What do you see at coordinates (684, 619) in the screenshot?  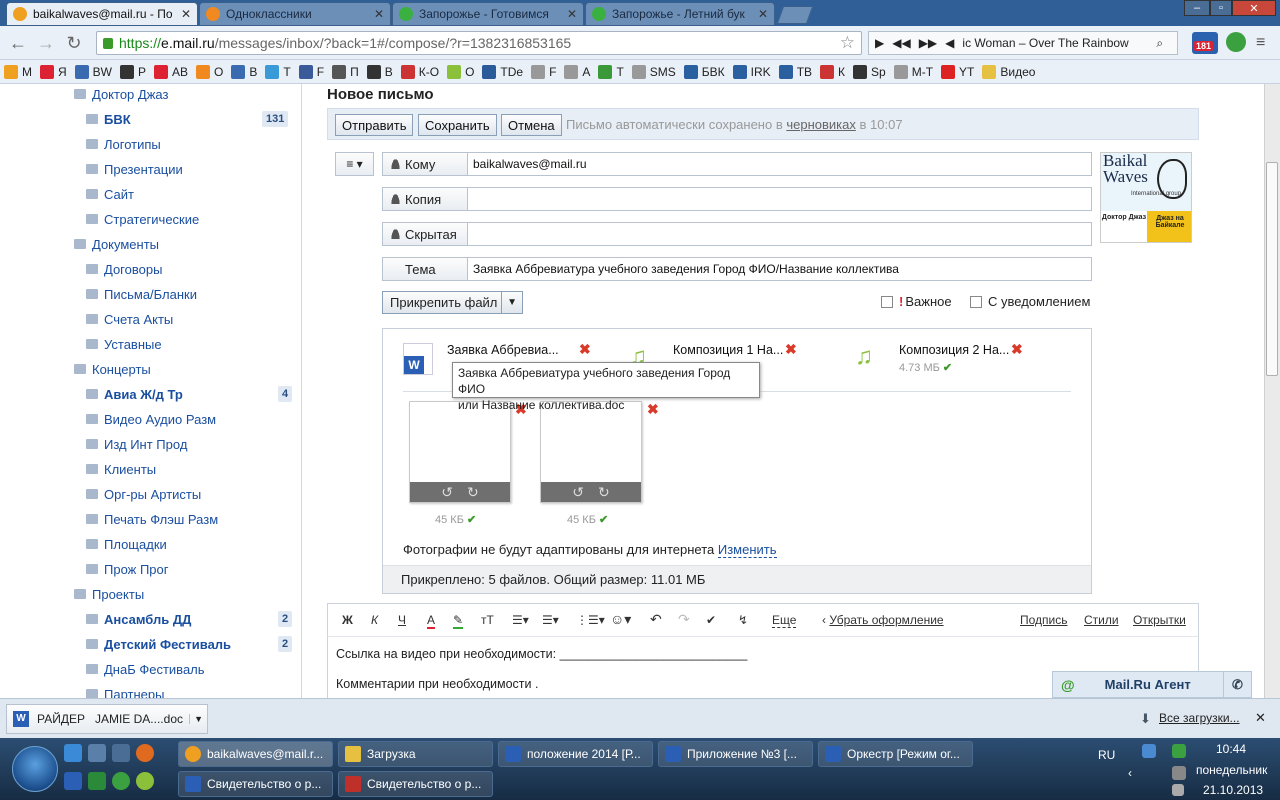 I see `redo-icon: ↷` at bounding box center [684, 619].